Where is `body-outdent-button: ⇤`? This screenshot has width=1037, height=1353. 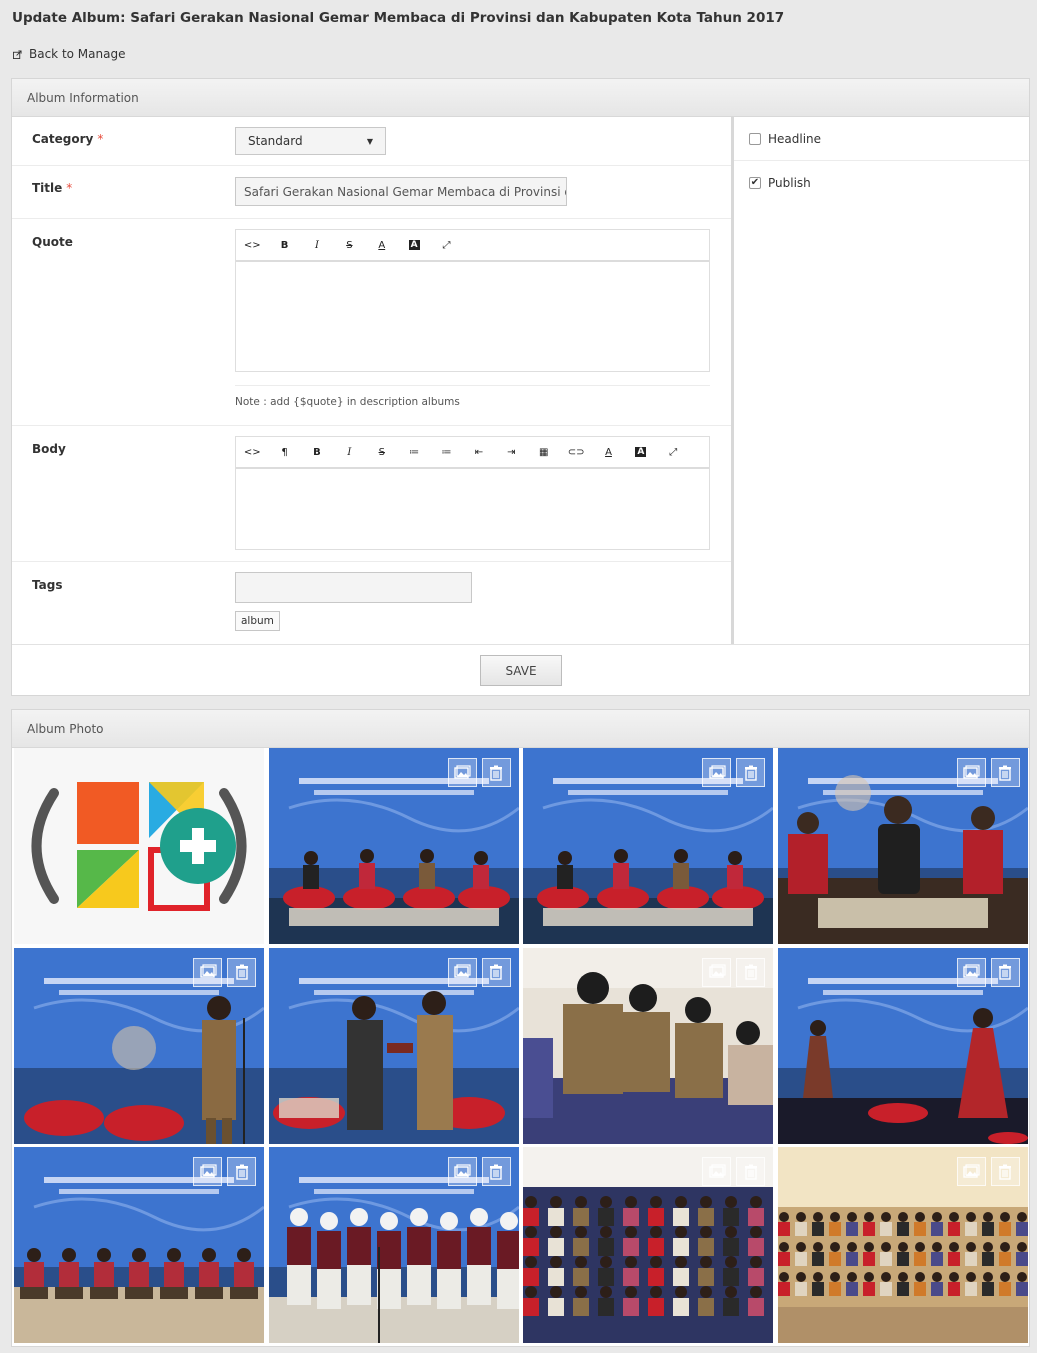 body-outdent-button: ⇤ is located at coordinates (479, 452).